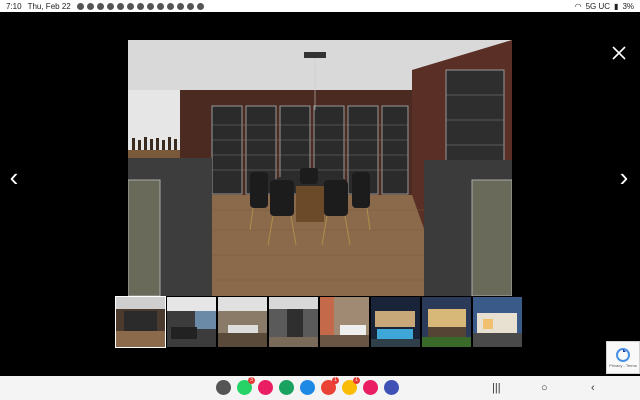 Image resolution: width=640 pixels, height=400 pixels. I want to click on thumbnail-strip, so click(318, 322).